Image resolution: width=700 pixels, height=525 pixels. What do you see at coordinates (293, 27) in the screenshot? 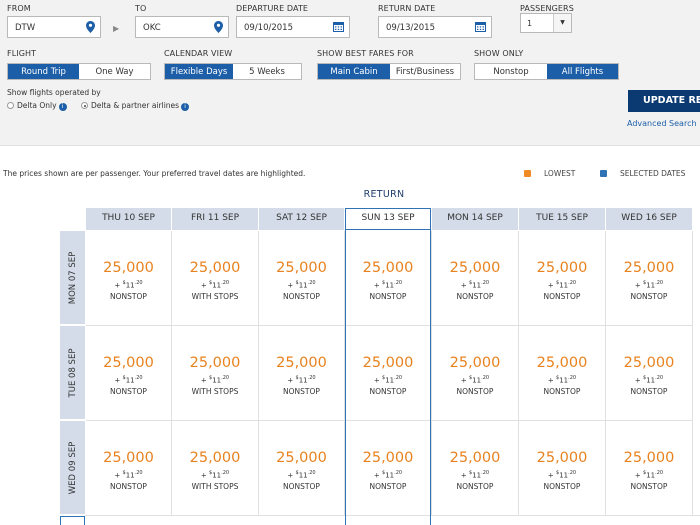
I see `departure-date-field: 09/10/2015` at bounding box center [293, 27].